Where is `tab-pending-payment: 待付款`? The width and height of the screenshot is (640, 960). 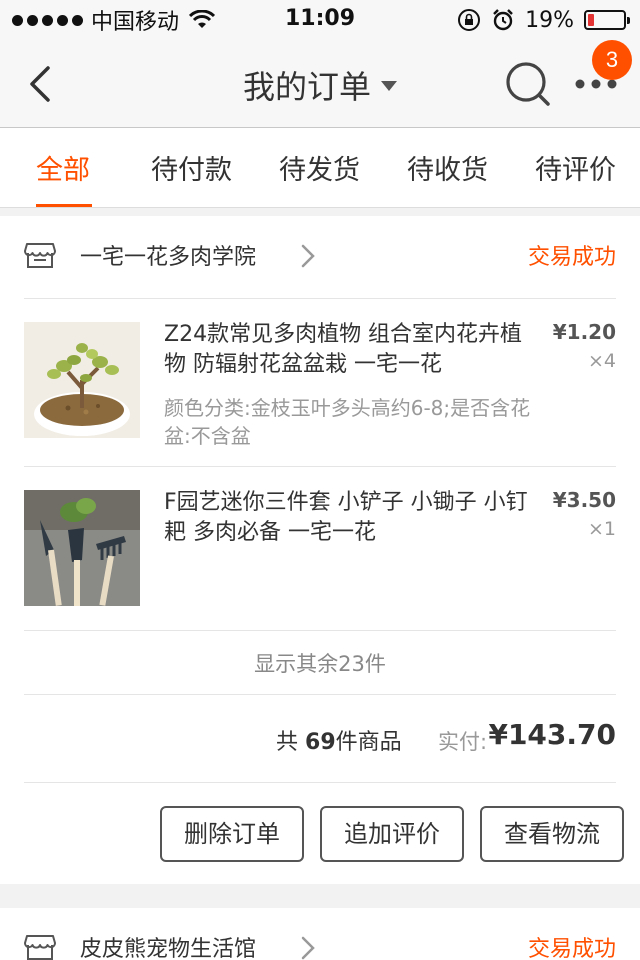
tab-pending-payment: 待付款 is located at coordinates (191, 167).